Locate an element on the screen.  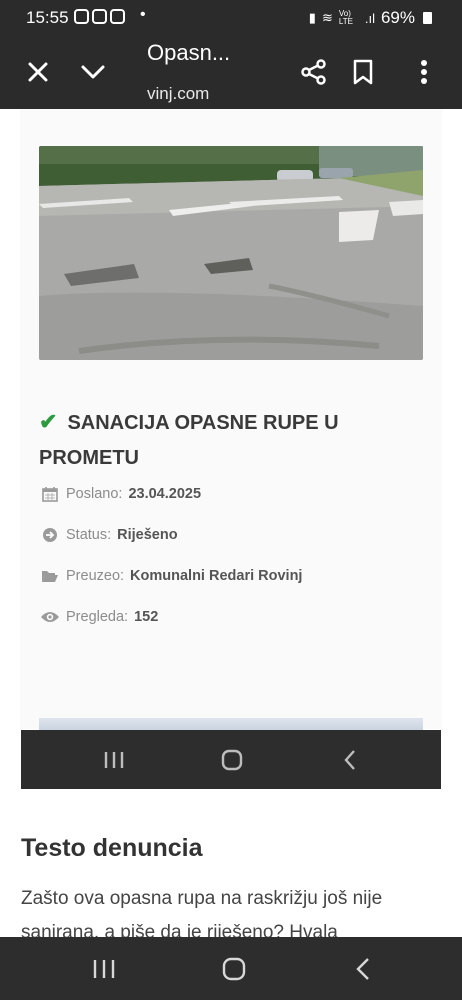
overlay-nav-bar is located at coordinates (231, 759).